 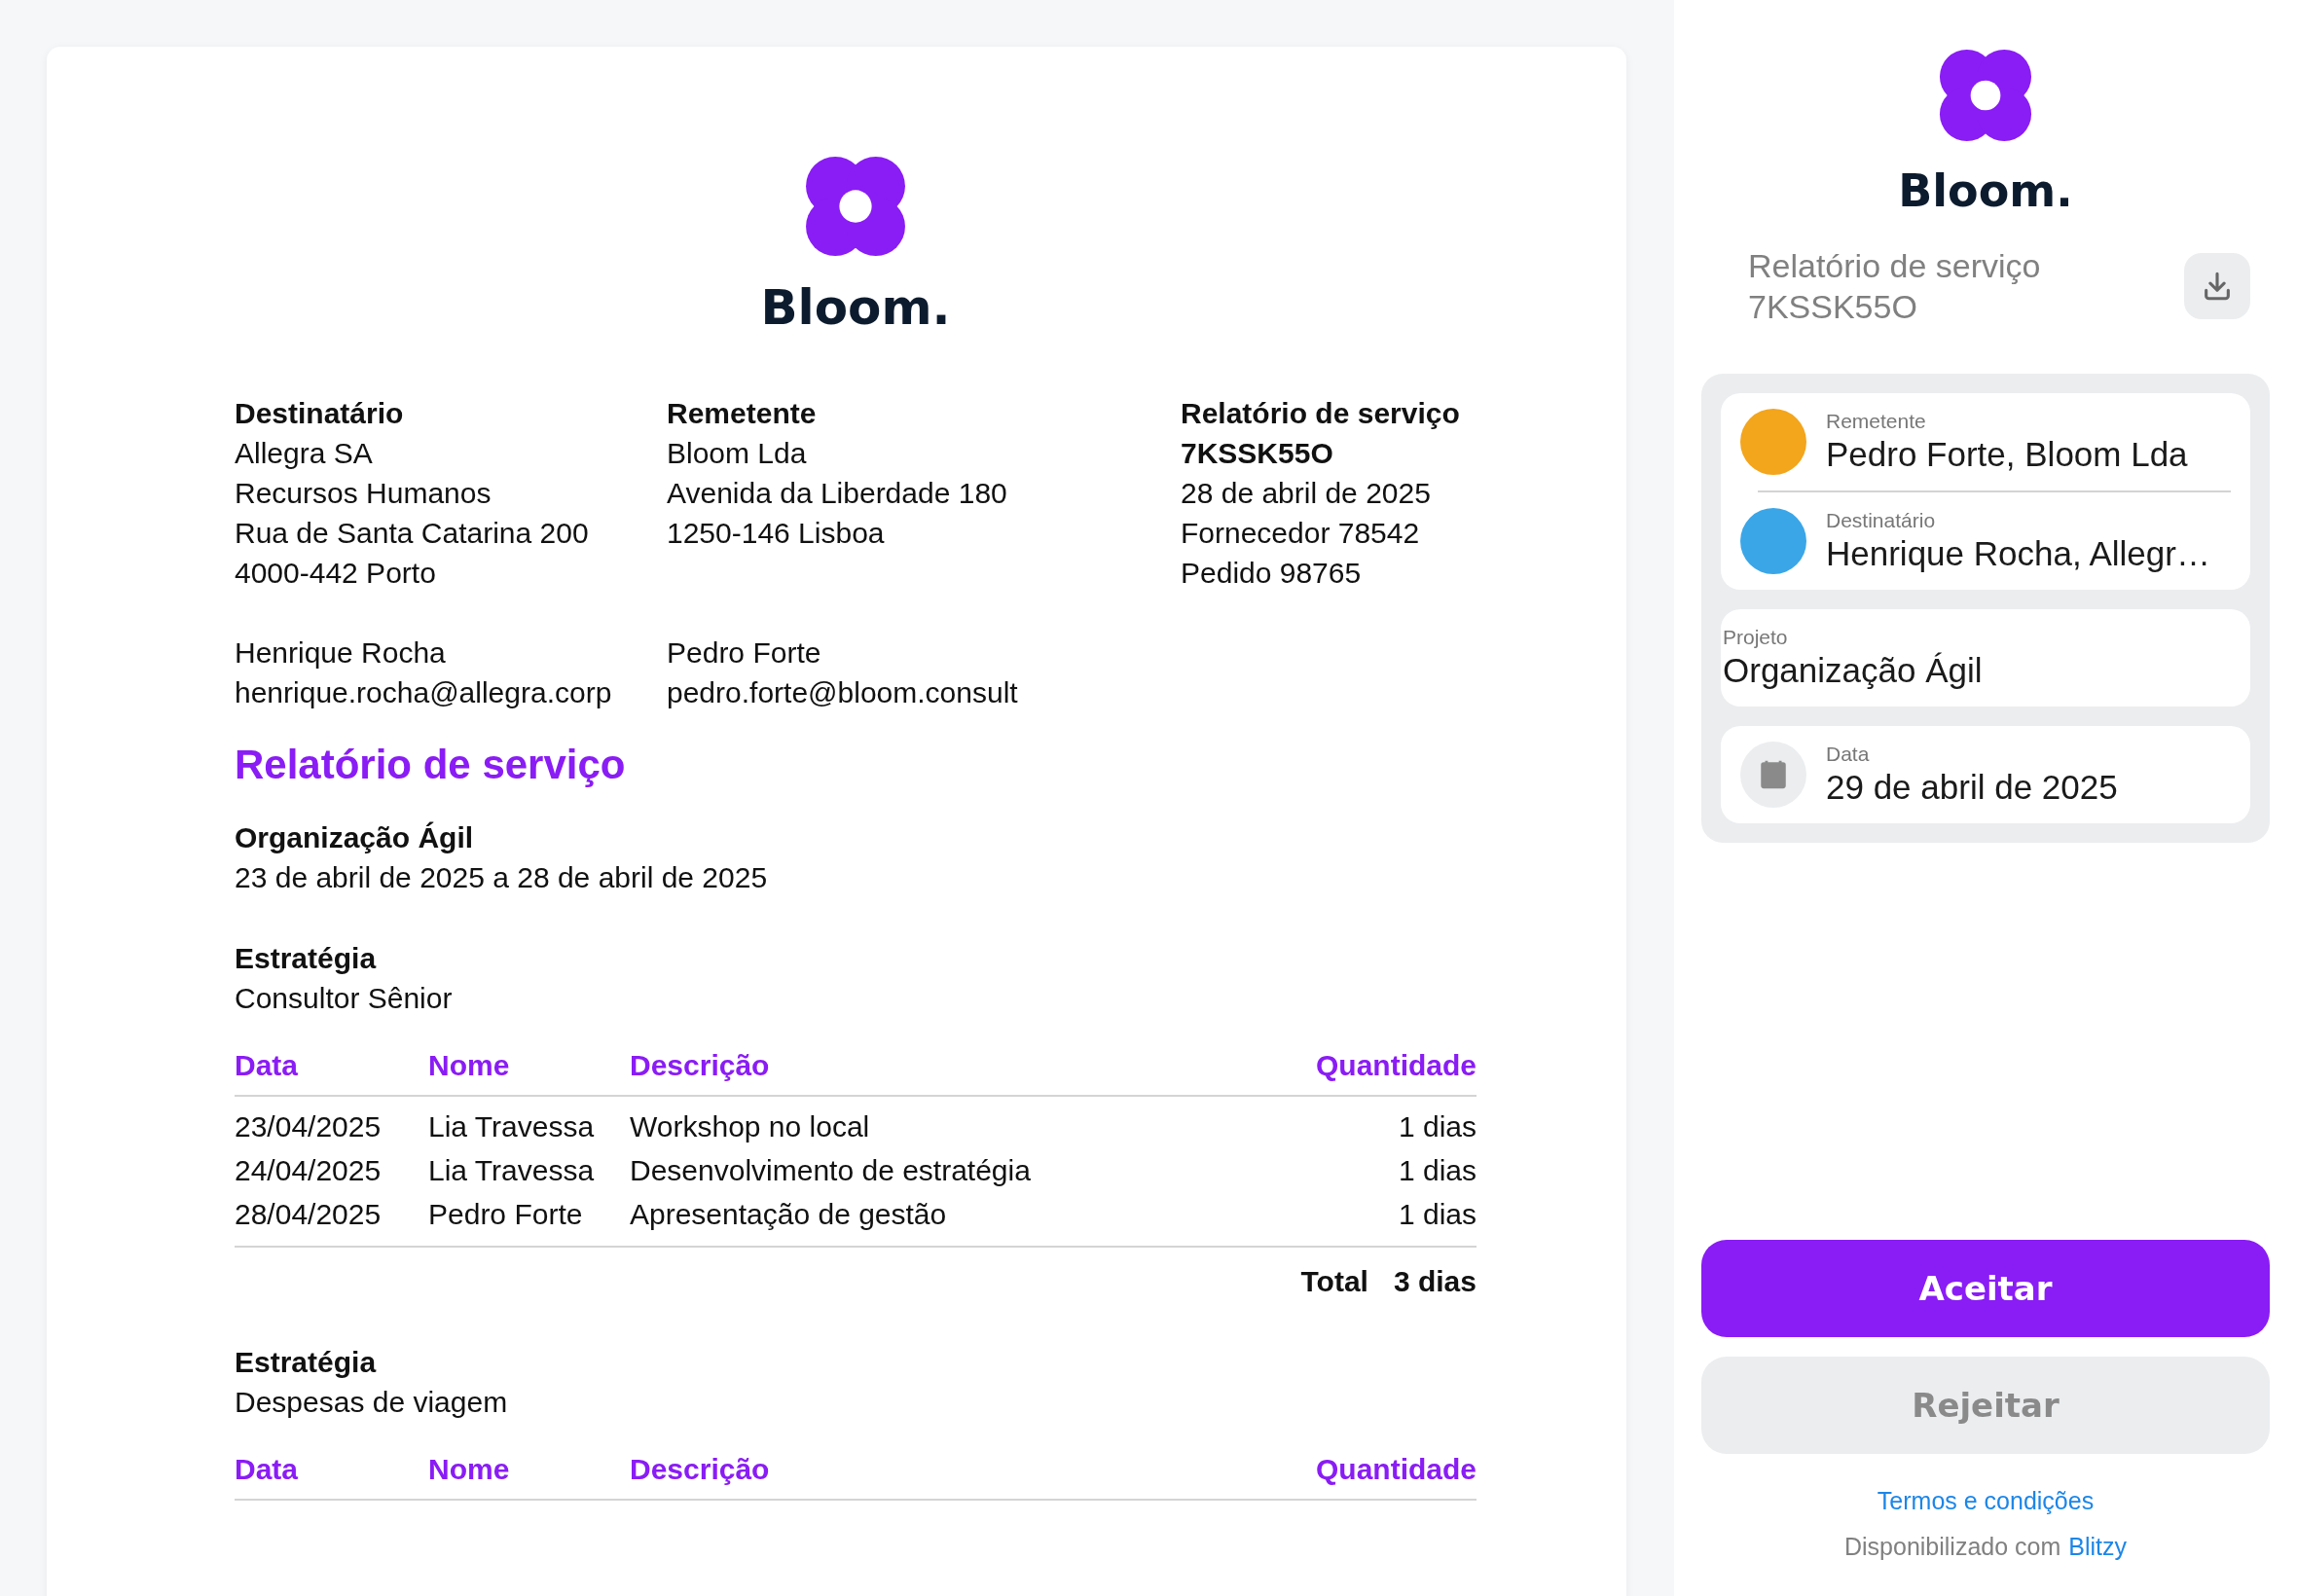 What do you see at coordinates (1848, 754) in the screenshot?
I see `field-label: Data` at bounding box center [1848, 754].